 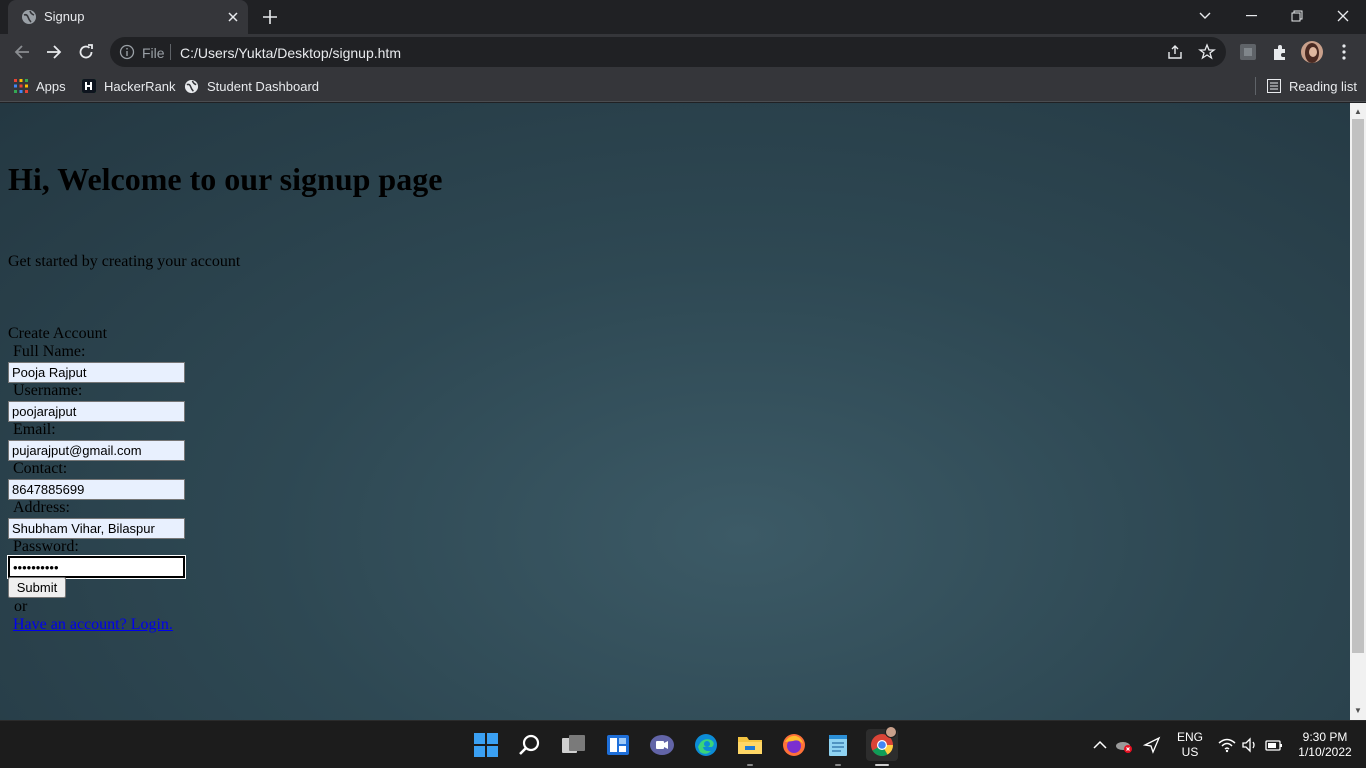 I want to click on teams-chat-icon, so click(x=662, y=745).